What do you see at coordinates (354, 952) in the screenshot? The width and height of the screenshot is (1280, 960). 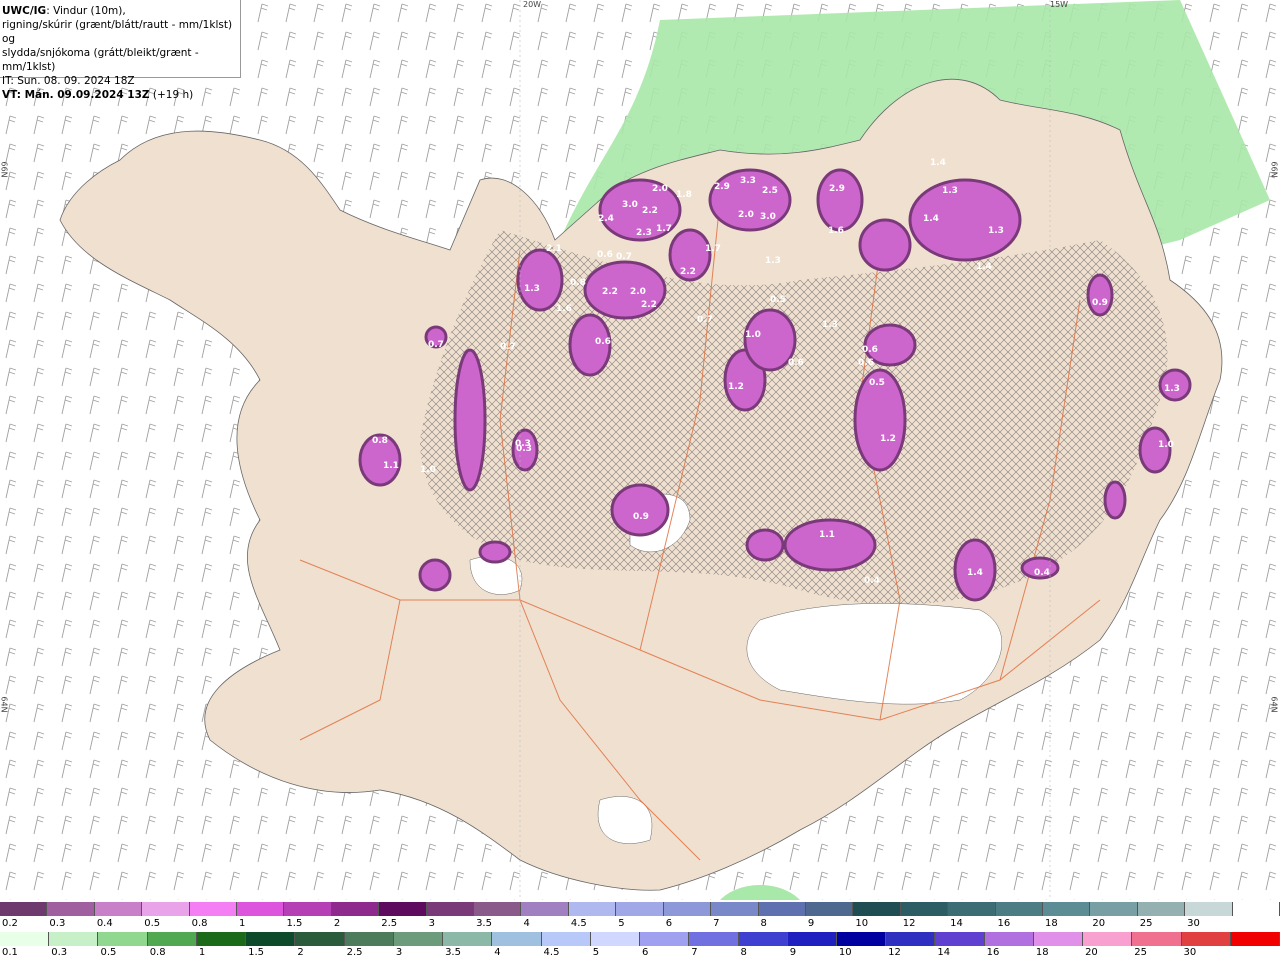 I see `legend-label: 2.5` at bounding box center [354, 952].